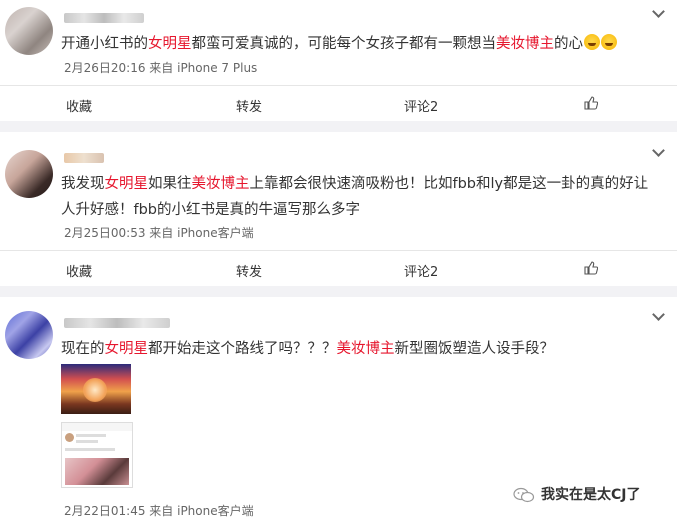 This screenshot has height=524, width=677. What do you see at coordinates (97, 427) in the screenshot?
I see `image-header` at bounding box center [97, 427].